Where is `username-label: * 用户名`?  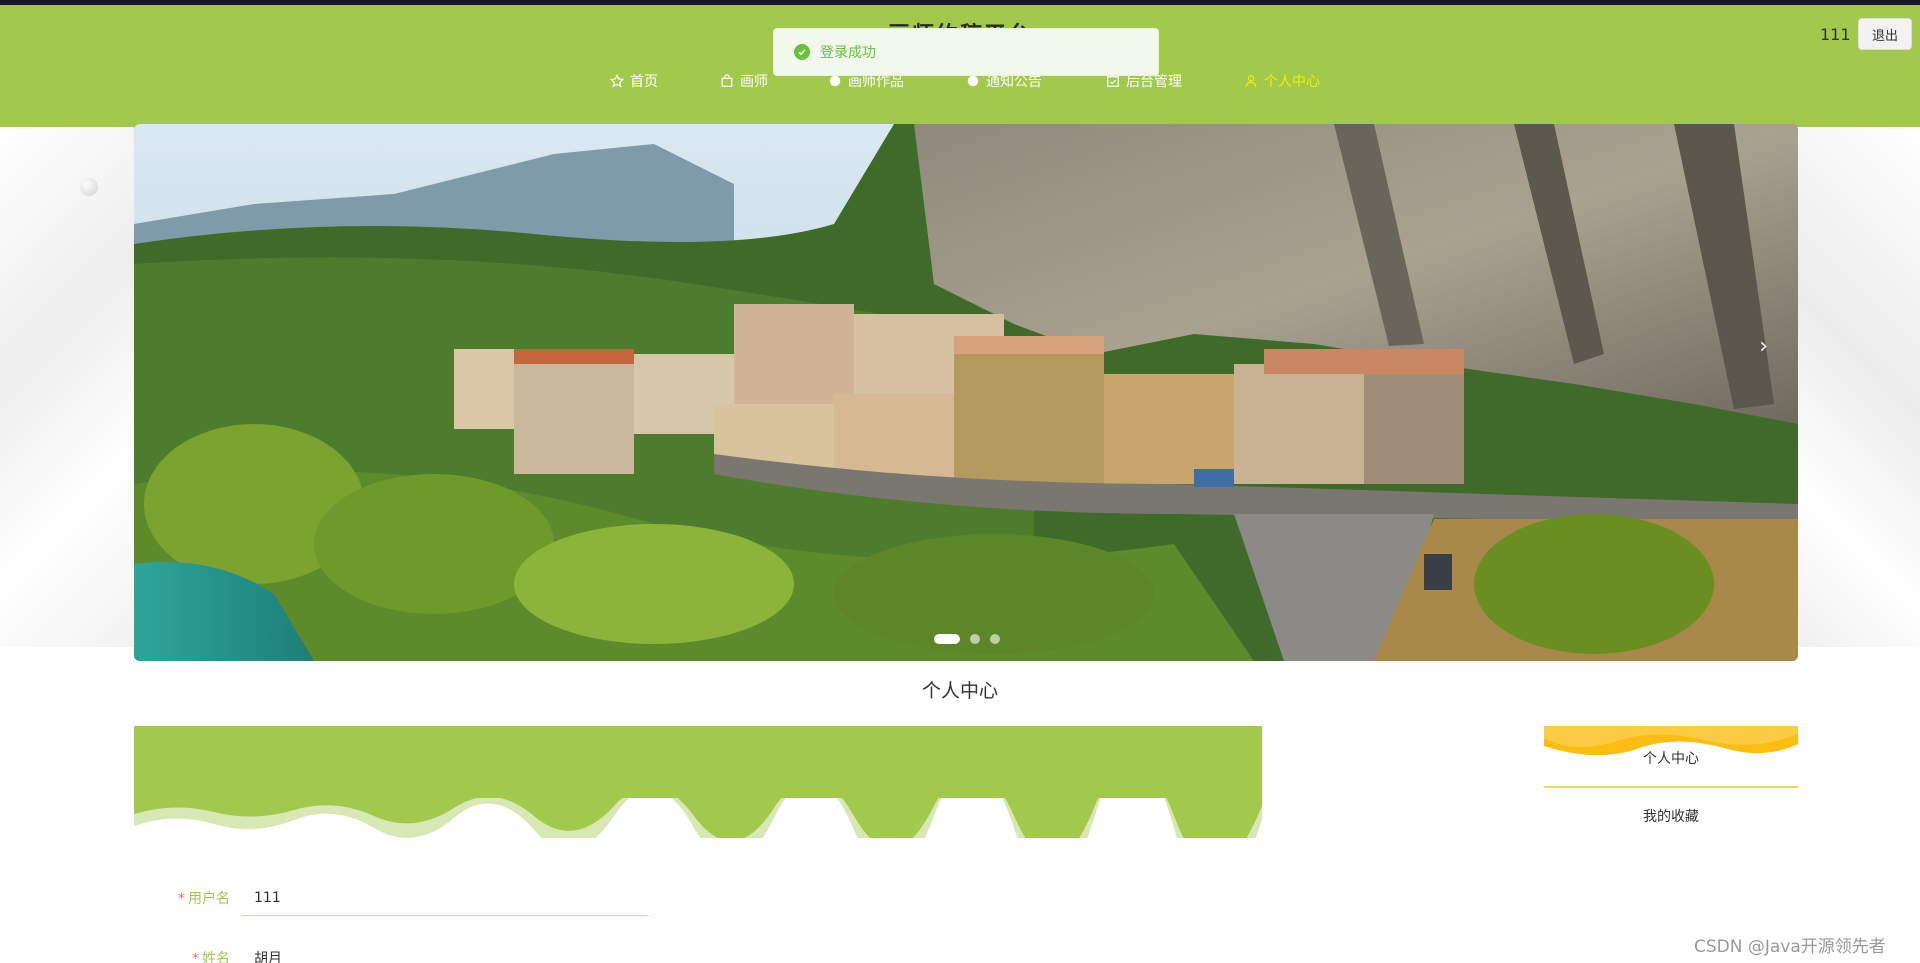 username-label: * 用户名 is located at coordinates (204, 899).